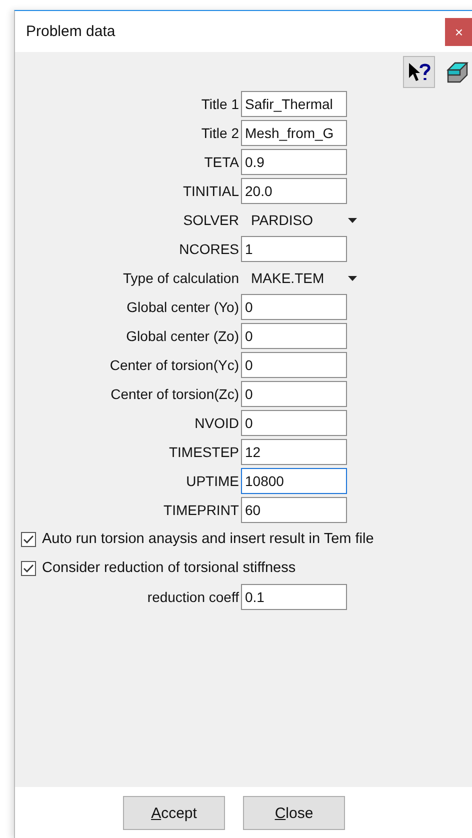  I want to click on dropdown: MAKE.TEM, so click(299, 278).